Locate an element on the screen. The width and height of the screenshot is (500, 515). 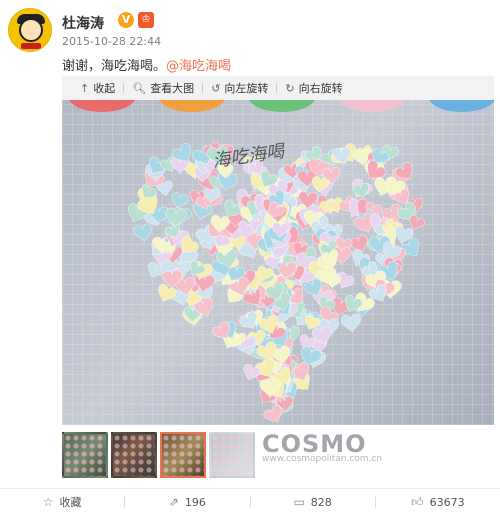
collapse-button: ↑ 收起 is located at coordinates (97, 88).